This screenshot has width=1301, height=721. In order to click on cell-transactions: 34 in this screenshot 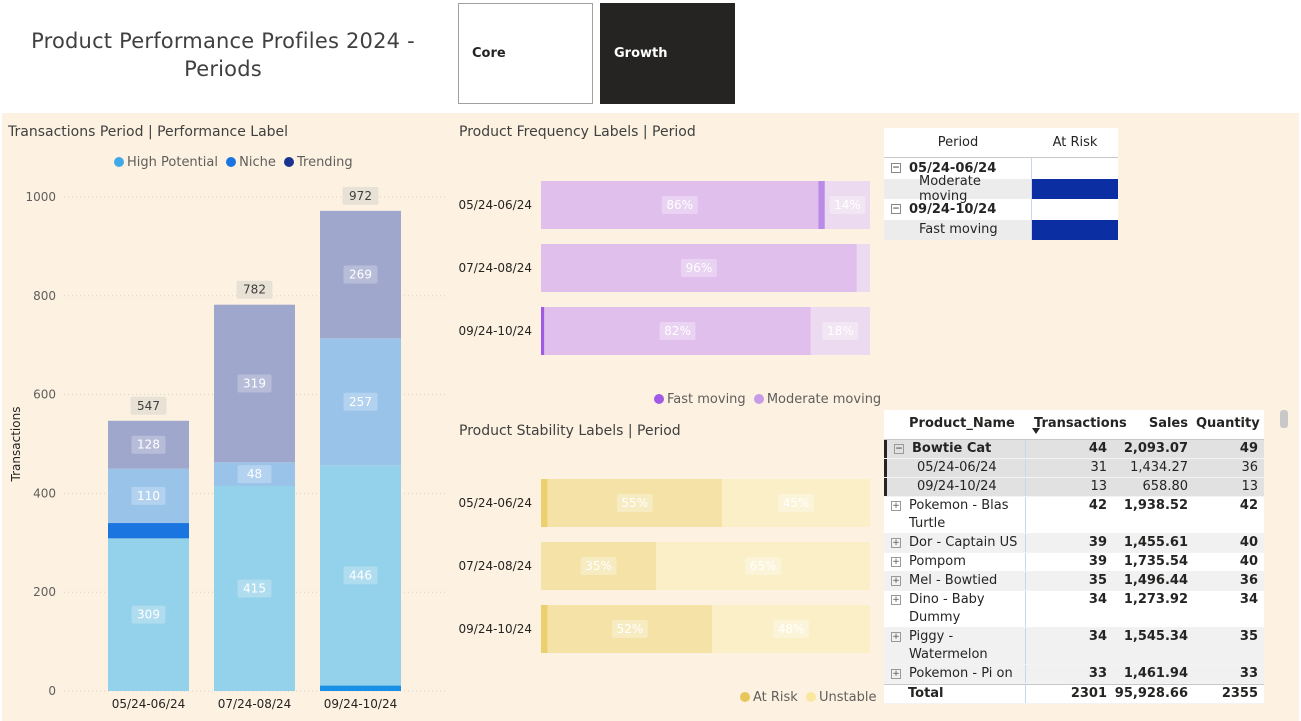, I will do `click(1097, 599)`.